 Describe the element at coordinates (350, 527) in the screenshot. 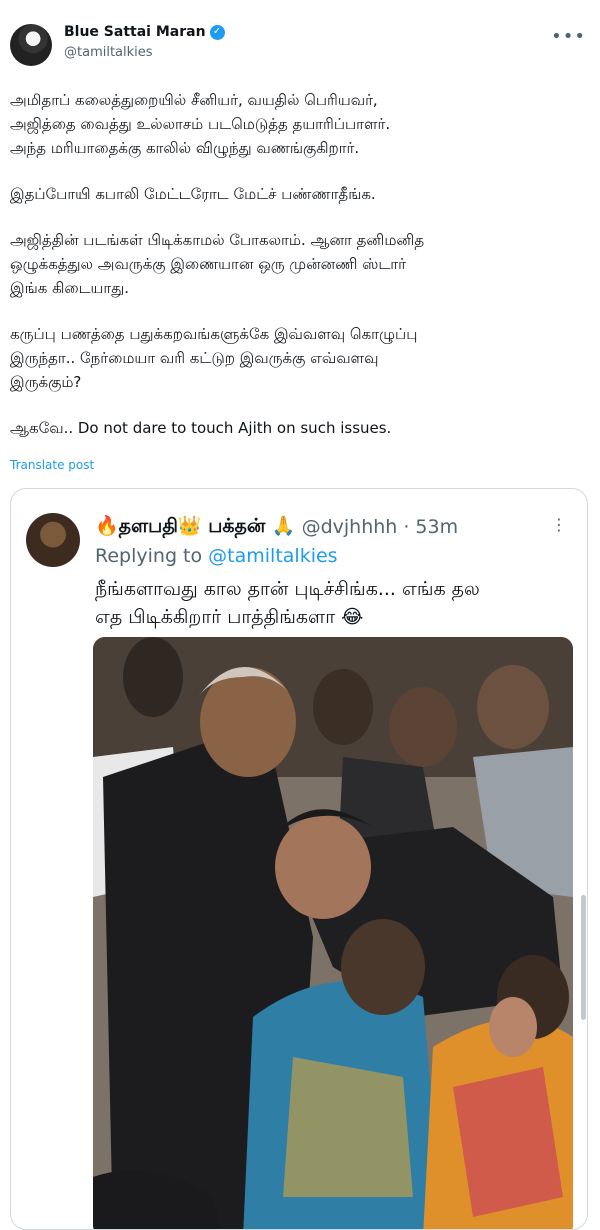

I see `quote-handle: @dvjhhhh` at that location.